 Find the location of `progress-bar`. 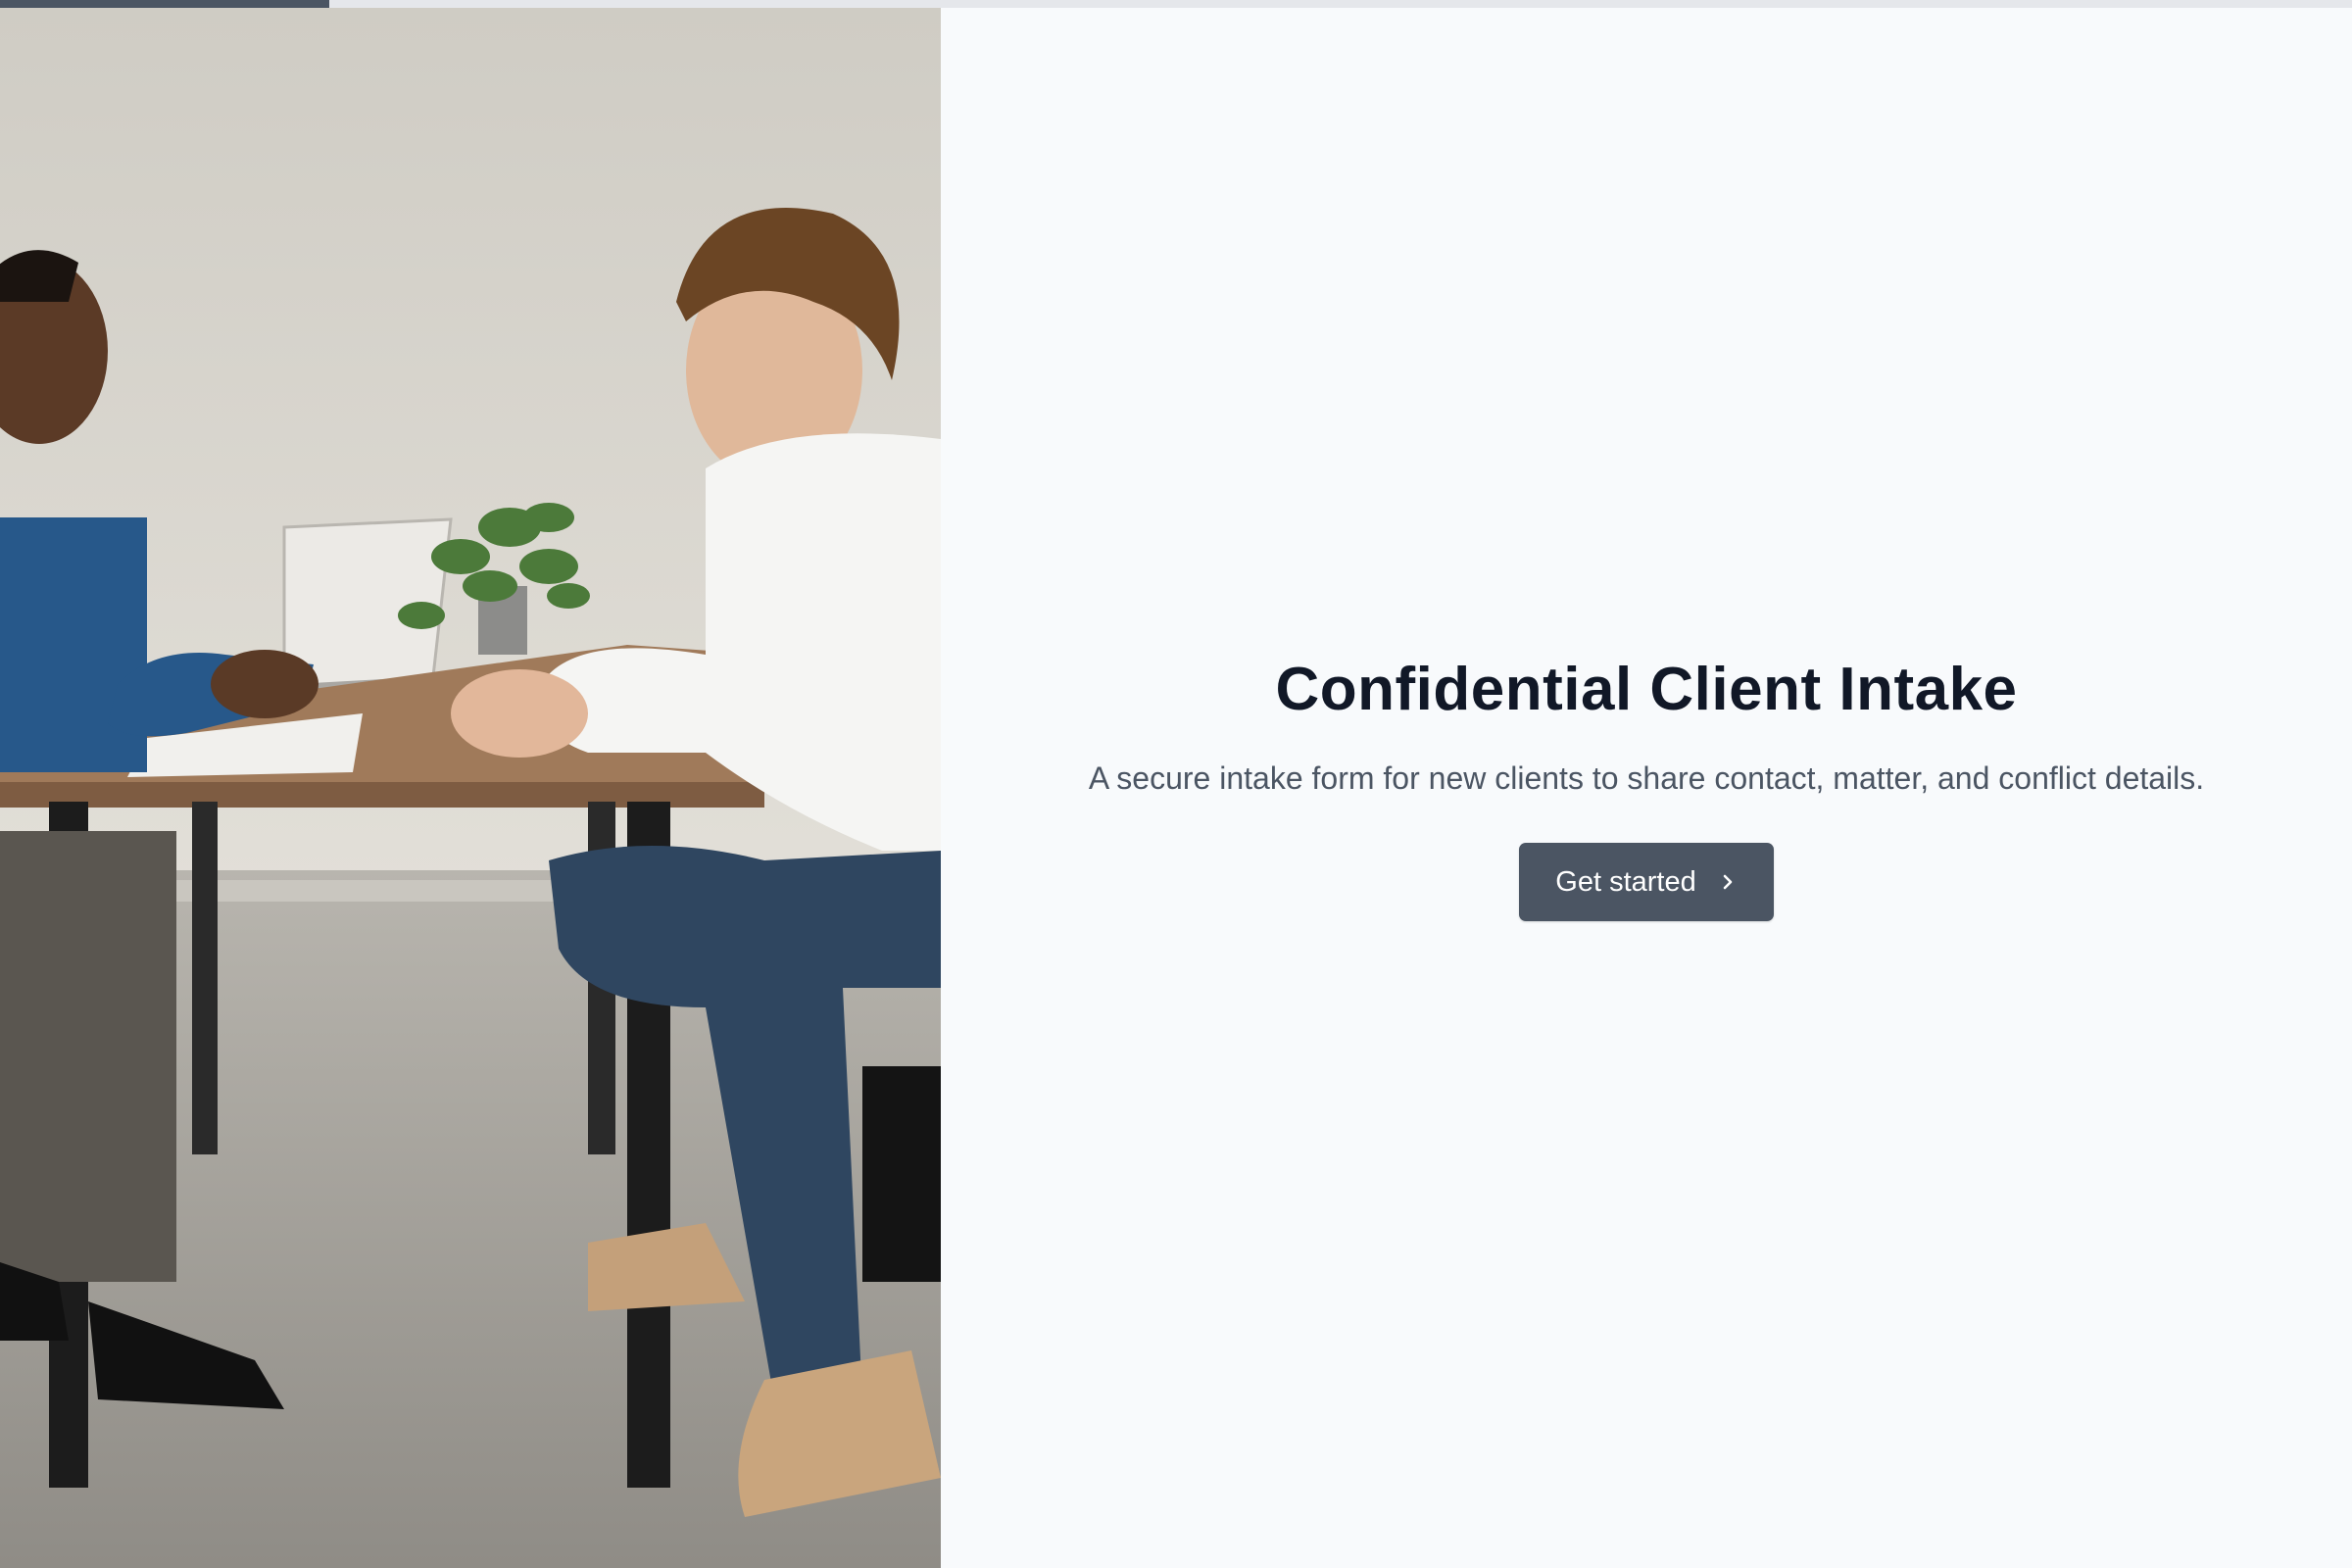

progress-bar is located at coordinates (1176, 4).